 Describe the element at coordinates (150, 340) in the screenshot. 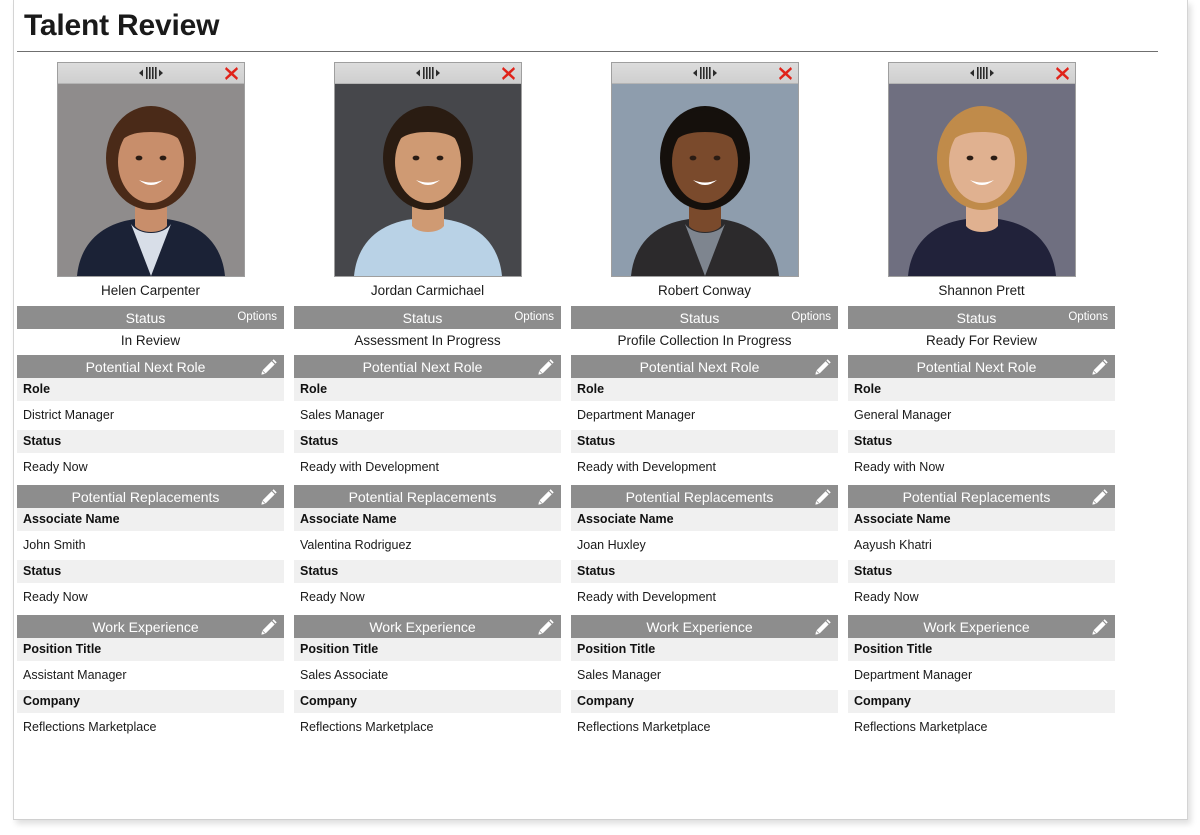

I see `status-value: In Review` at that location.